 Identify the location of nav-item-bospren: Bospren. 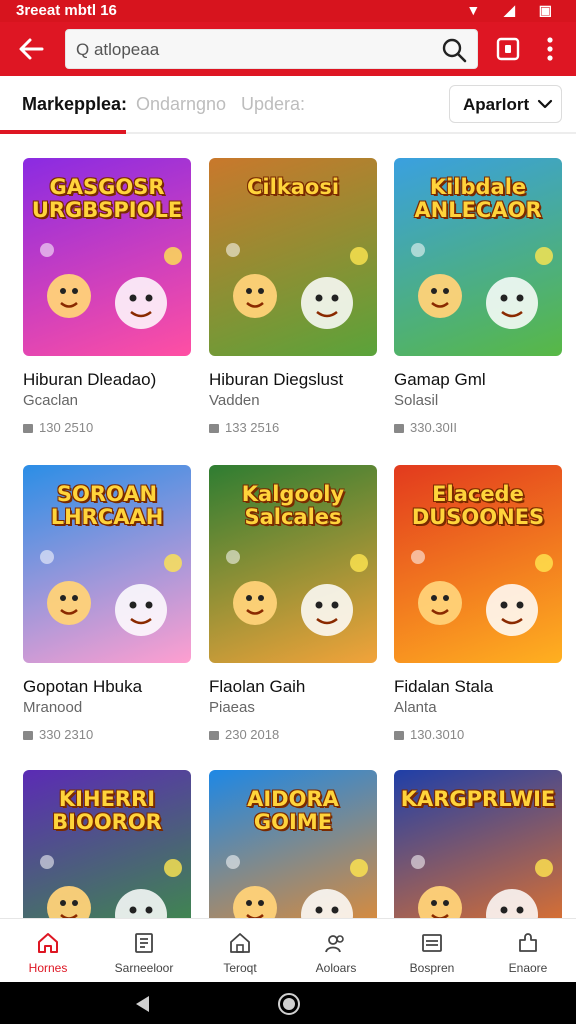
(432, 951).